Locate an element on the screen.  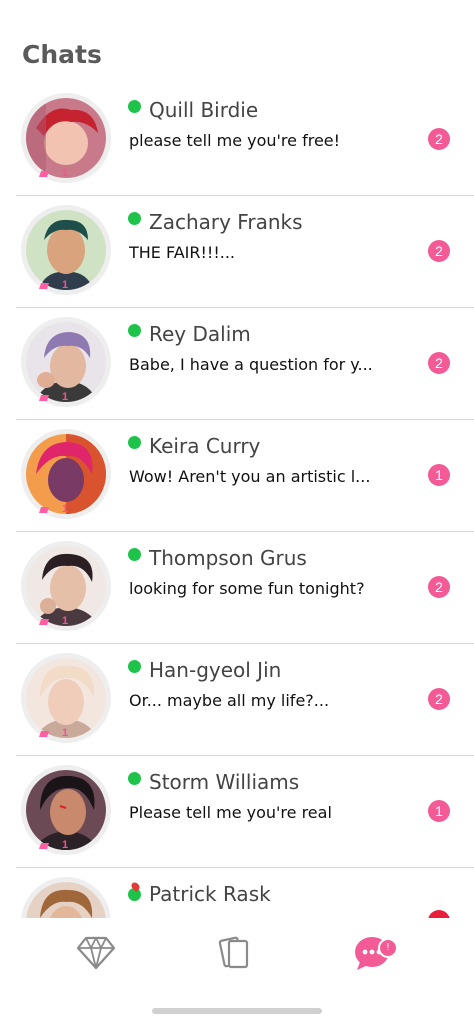
cards-icon is located at coordinates (234, 955).